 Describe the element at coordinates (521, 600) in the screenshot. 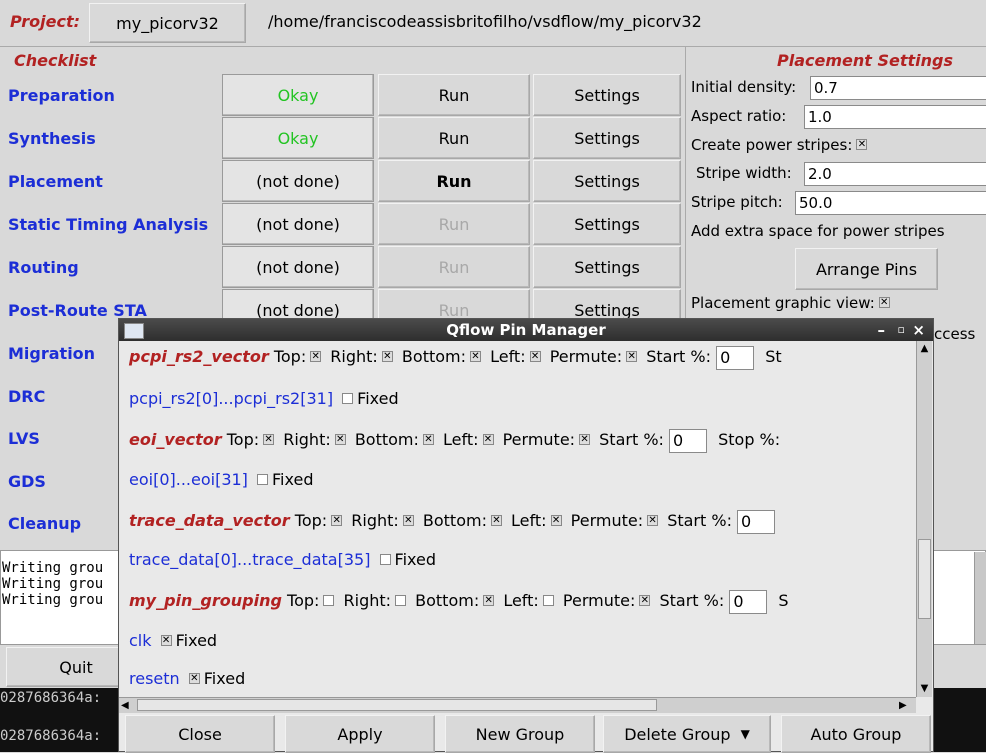

I see `left-label: Left:` at that location.